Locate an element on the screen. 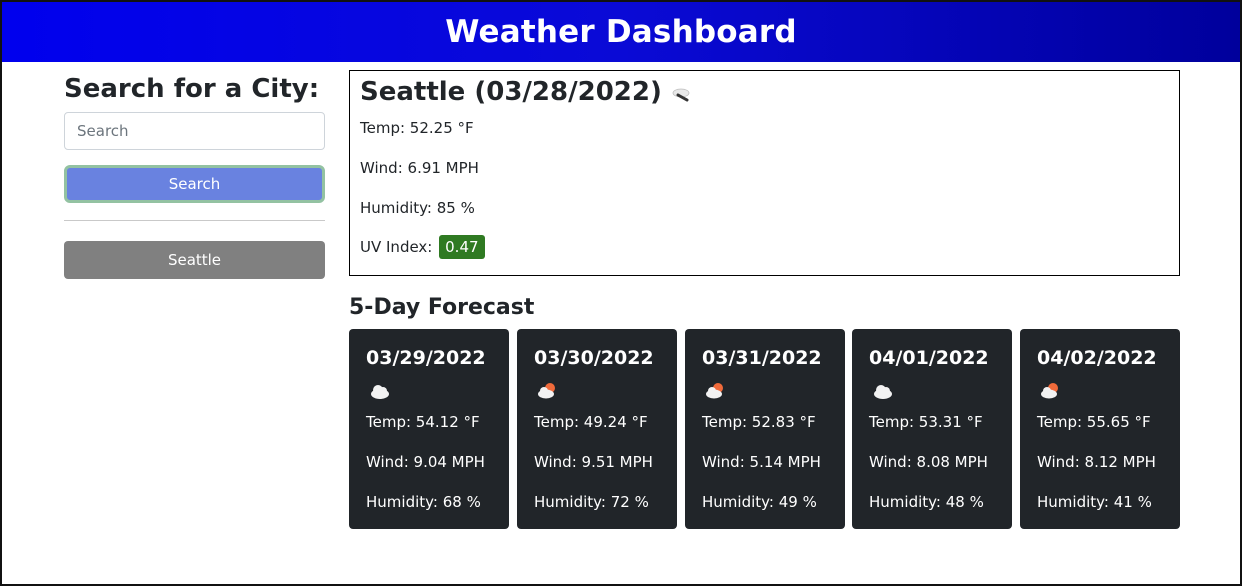 This screenshot has height=586, width=1242. current-uv-row: UV Index: 0.47 is located at coordinates (422, 247).